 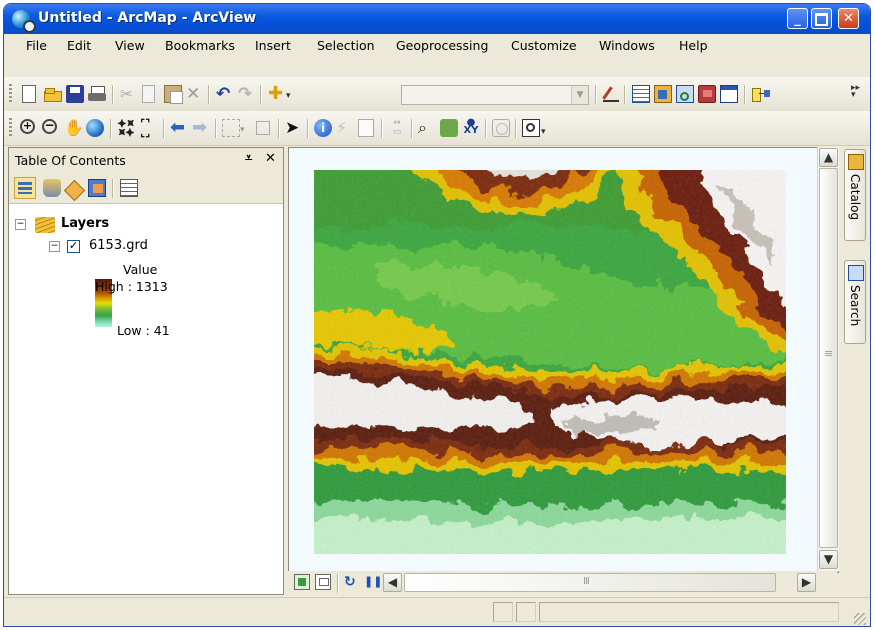 I want to click on catalog-tab-label: Catalog, so click(x=855, y=197).